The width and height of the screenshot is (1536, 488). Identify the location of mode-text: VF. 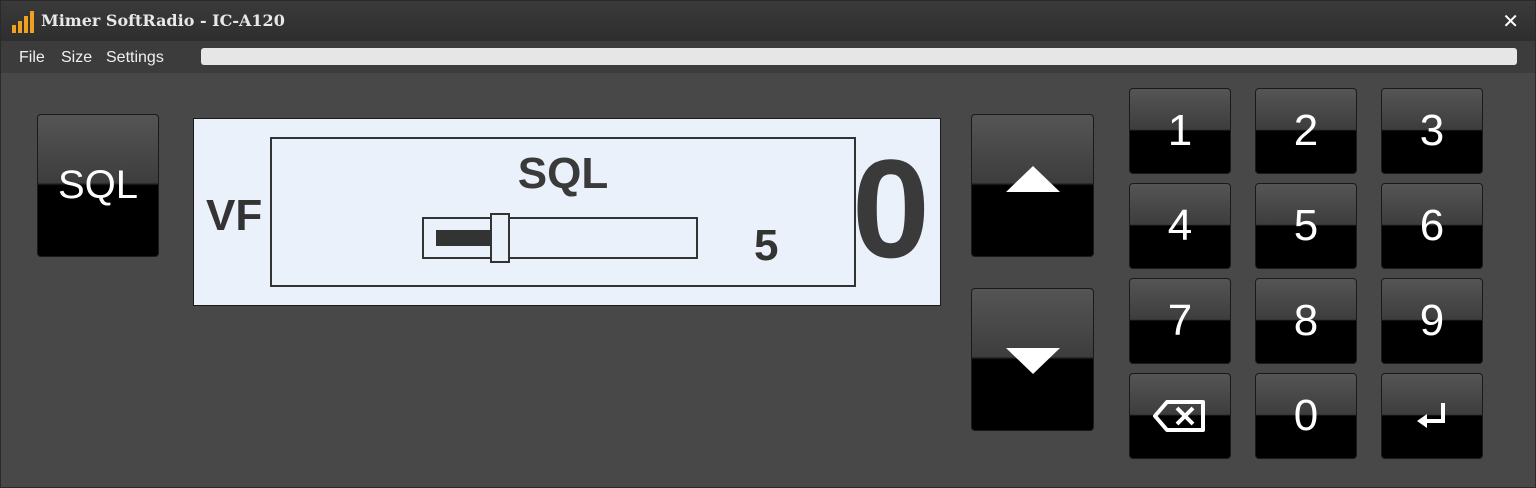
(234, 215).